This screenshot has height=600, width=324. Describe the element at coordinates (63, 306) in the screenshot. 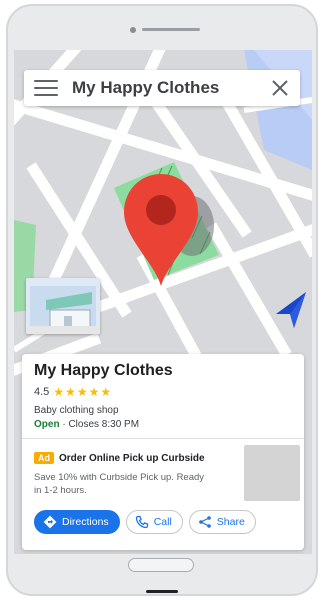

I see `place-photo` at that location.